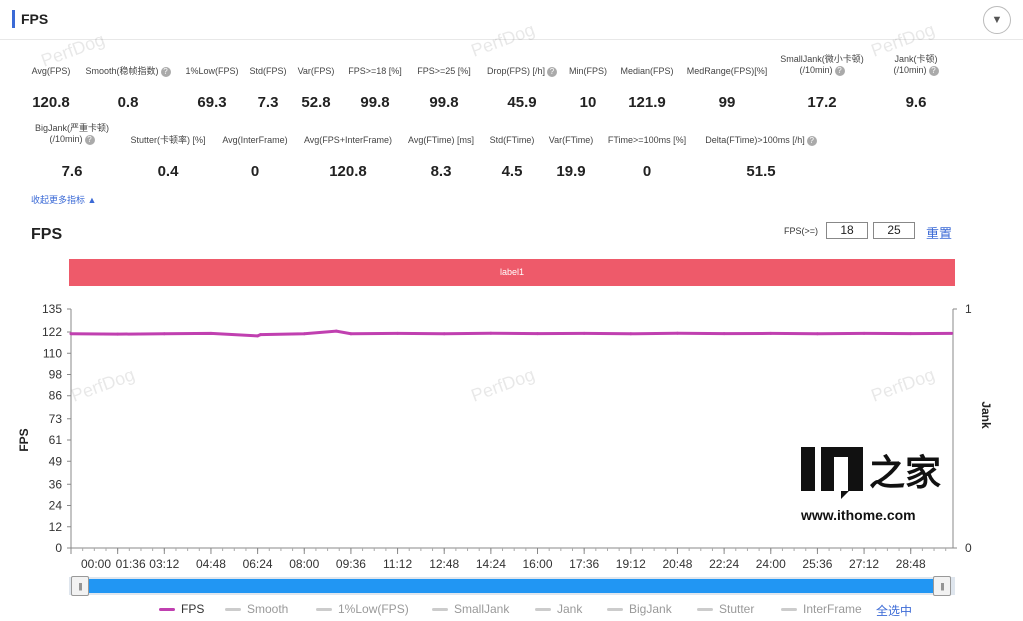  I want to click on metric-value: 99, so click(727, 102).